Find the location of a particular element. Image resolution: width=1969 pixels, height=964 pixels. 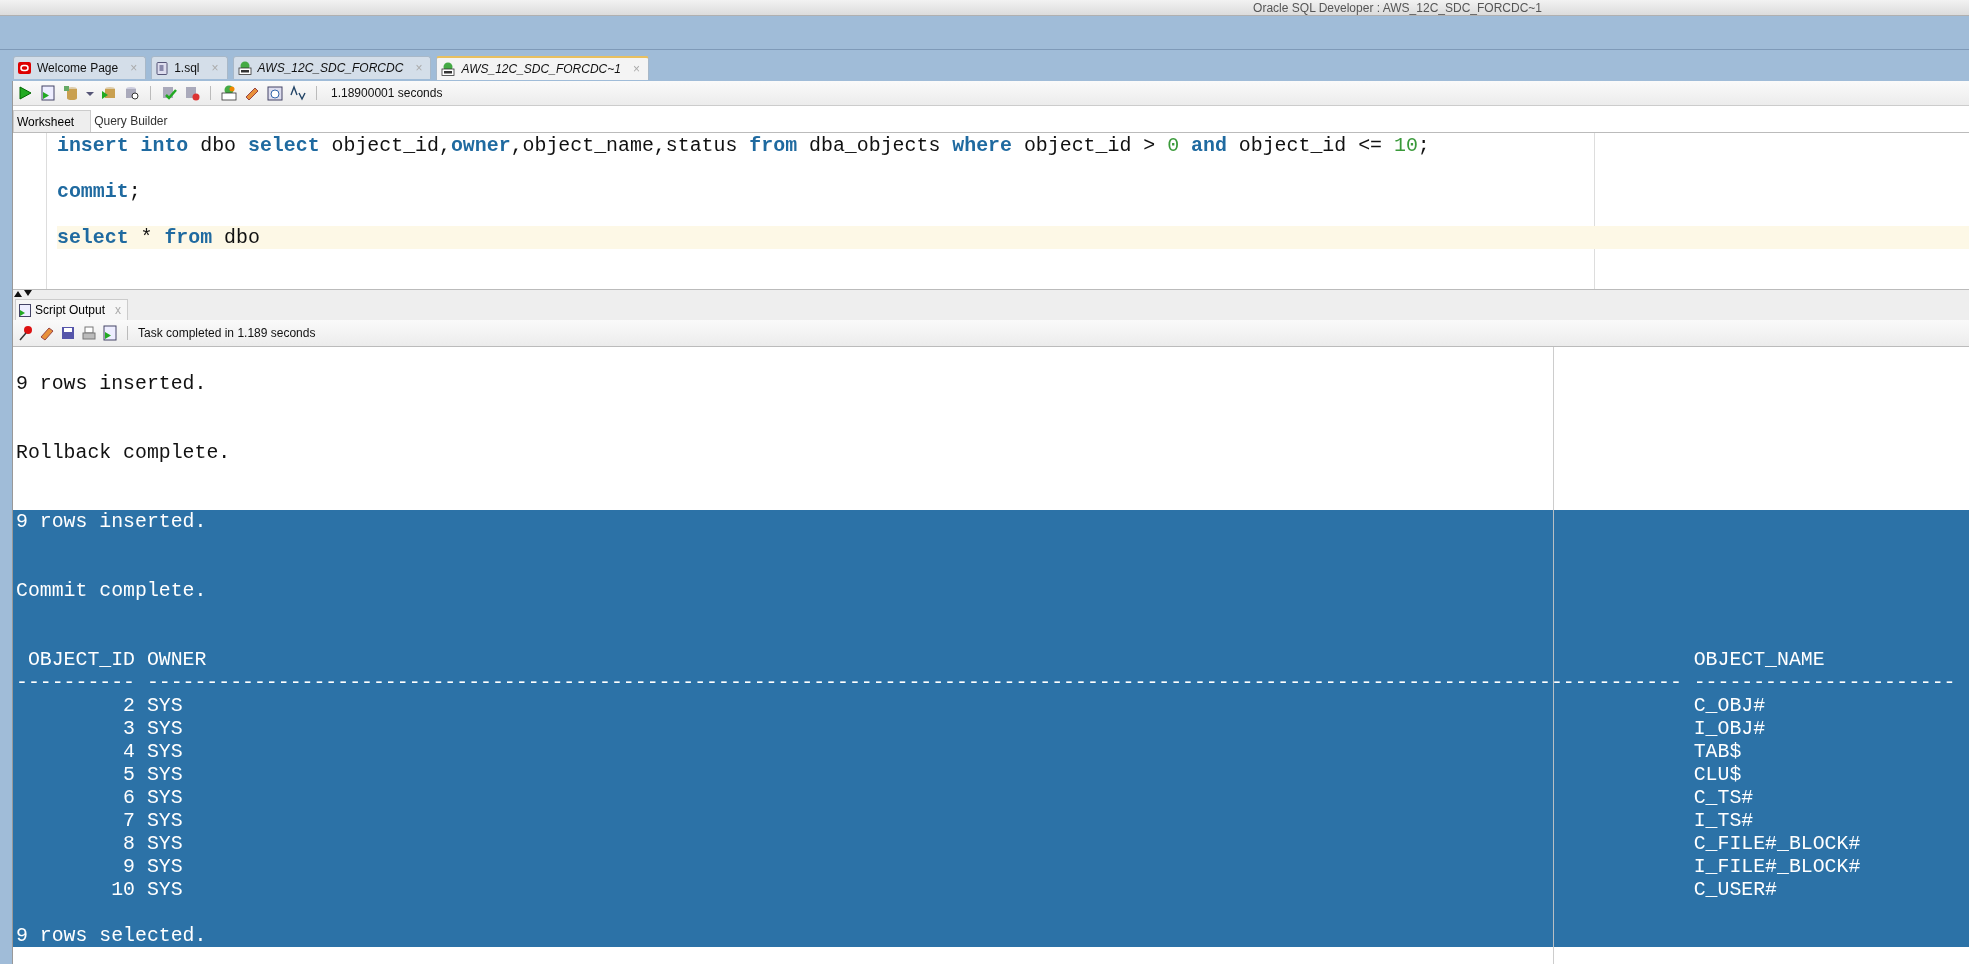

document-tab: Welcome Page × is located at coordinates (80, 67).